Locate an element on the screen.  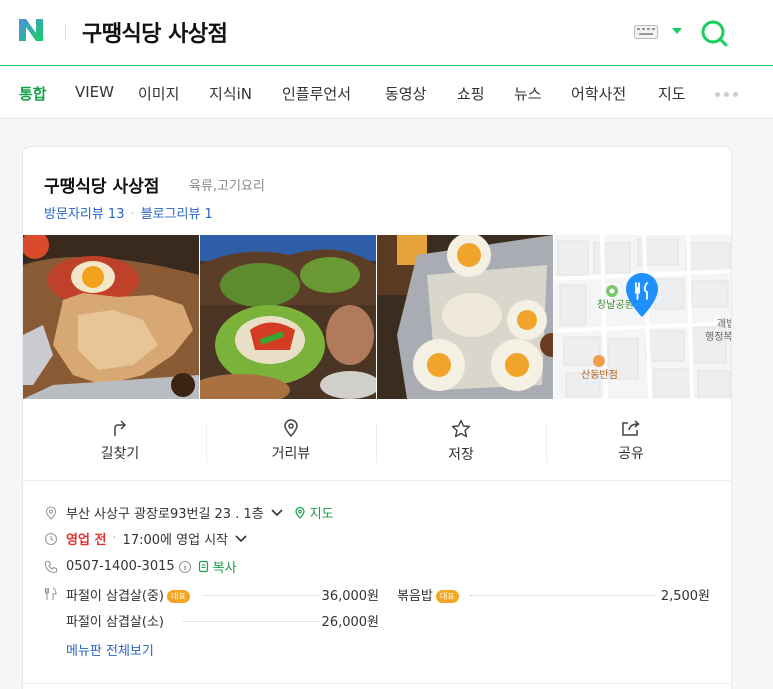
action-bar: 길찾기 거리뷰 저장 공유 is located at coordinates (377, 440).